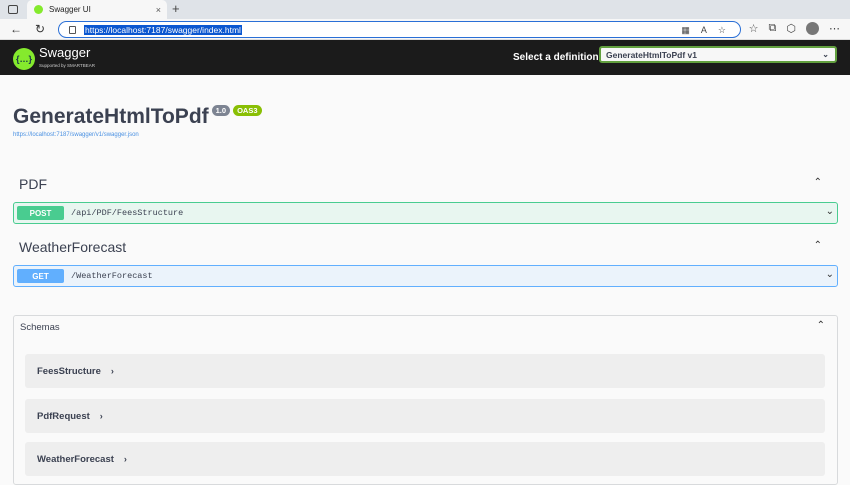 This screenshot has height=485, width=850. What do you see at coordinates (72, 29) in the screenshot?
I see `lock-icon` at bounding box center [72, 29].